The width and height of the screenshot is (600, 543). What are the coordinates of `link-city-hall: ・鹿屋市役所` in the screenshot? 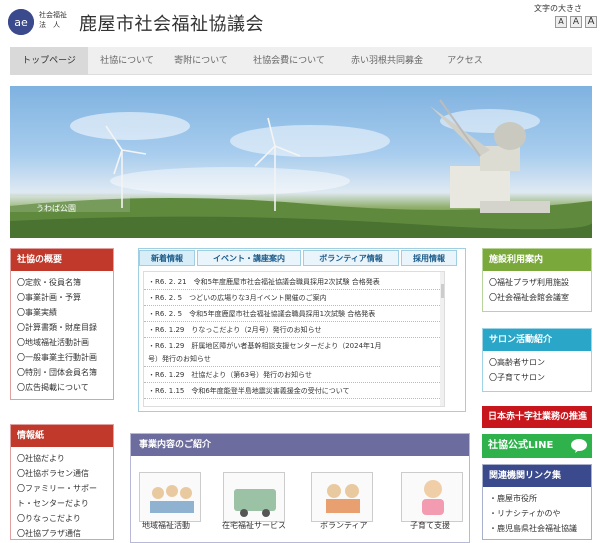 It's located at (539, 498).